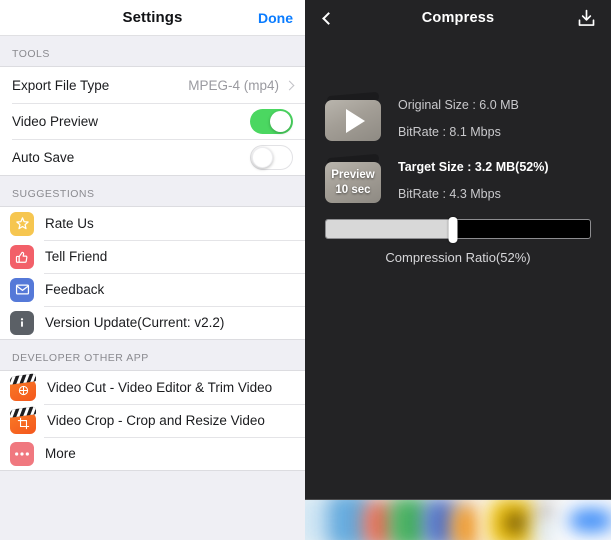 Image resolution: width=611 pixels, height=540 pixels. I want to click on original-video-thumbnail, so click(353, 116).